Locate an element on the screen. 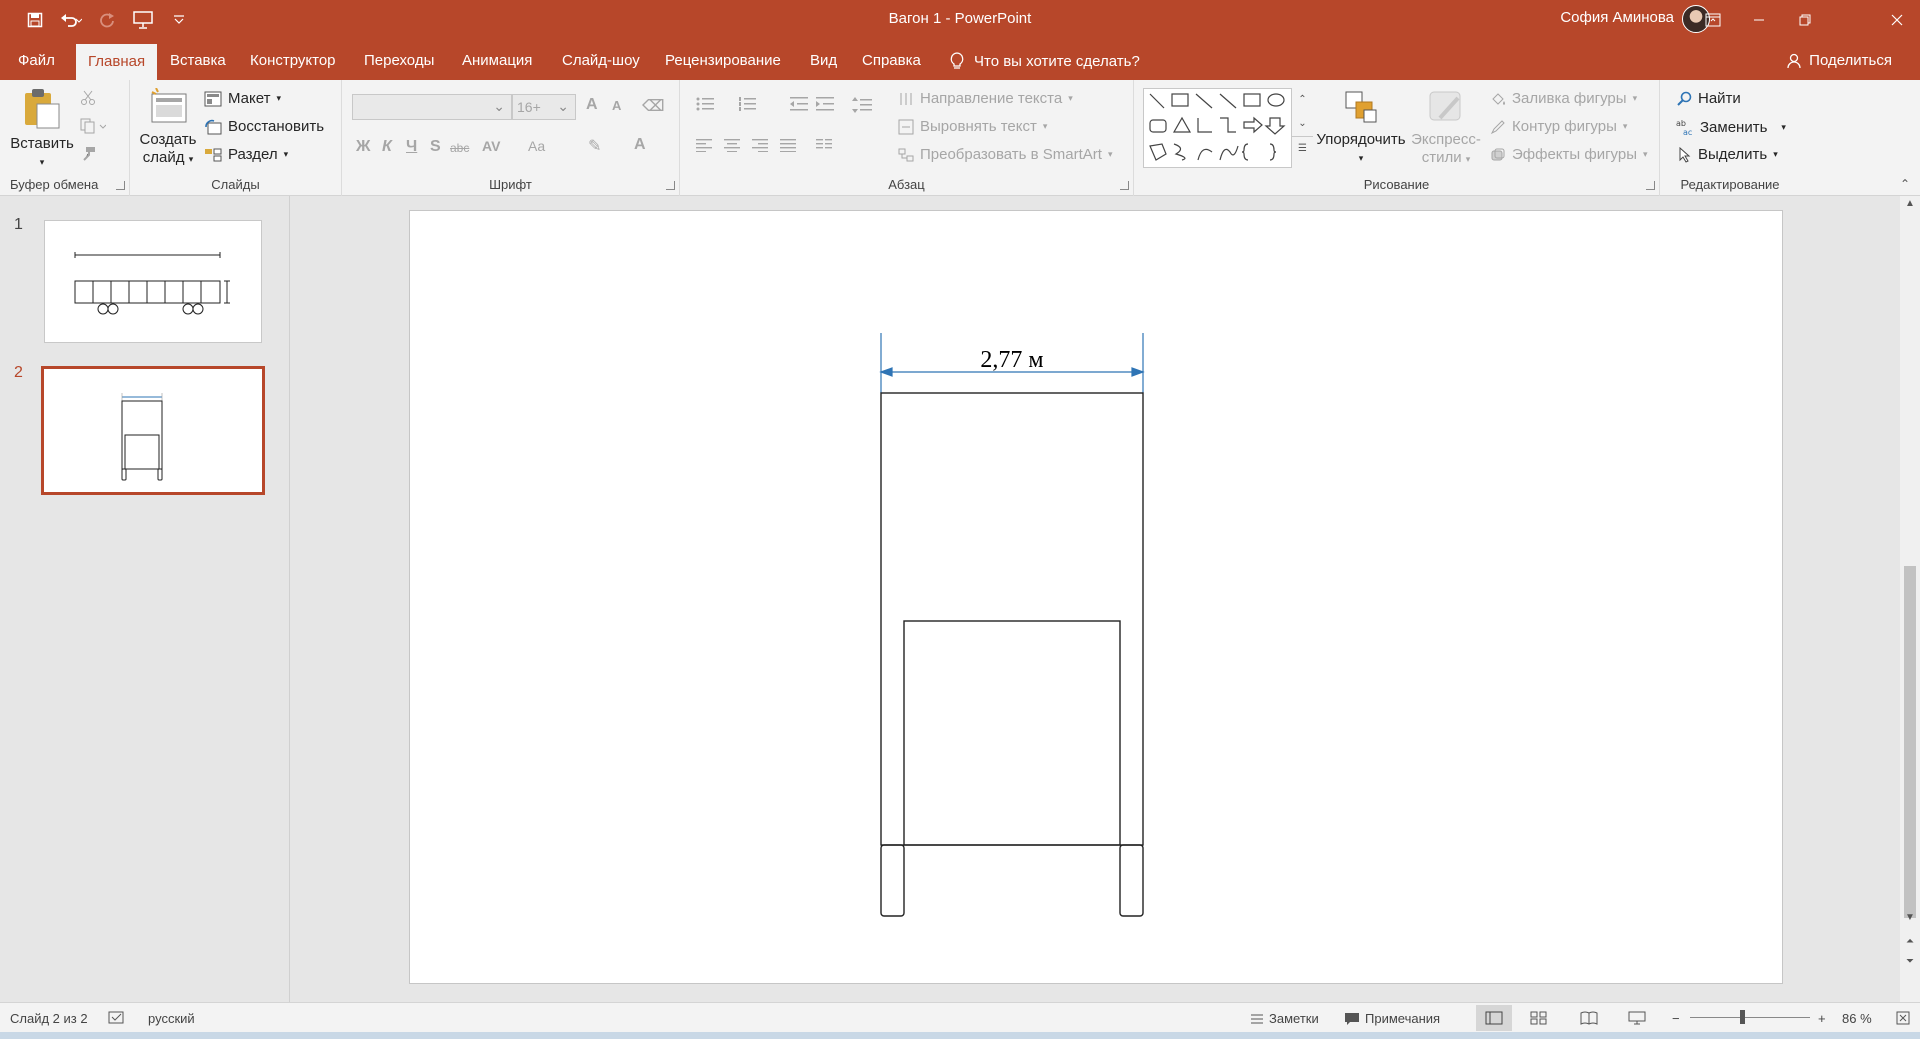  undo-button is located at coordinates (71, 20).